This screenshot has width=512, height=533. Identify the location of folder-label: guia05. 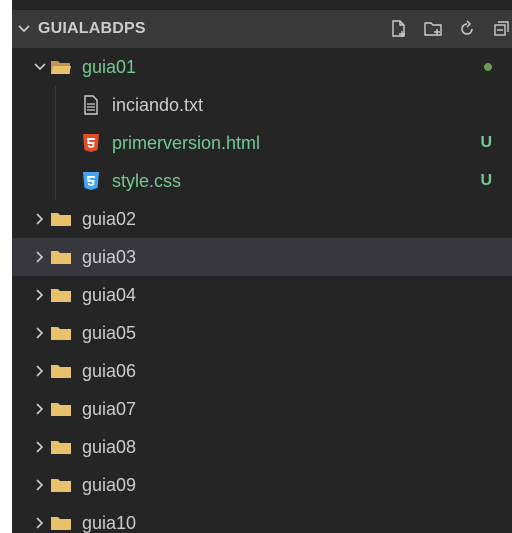
(109, 332).